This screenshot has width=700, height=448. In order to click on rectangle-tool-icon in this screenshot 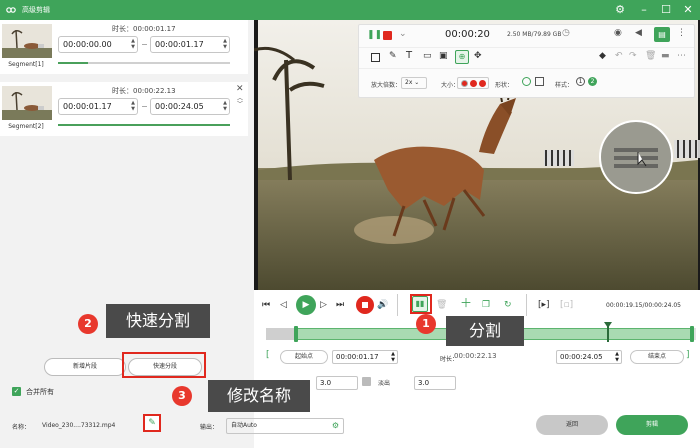, I will do `click(375, 57)`.